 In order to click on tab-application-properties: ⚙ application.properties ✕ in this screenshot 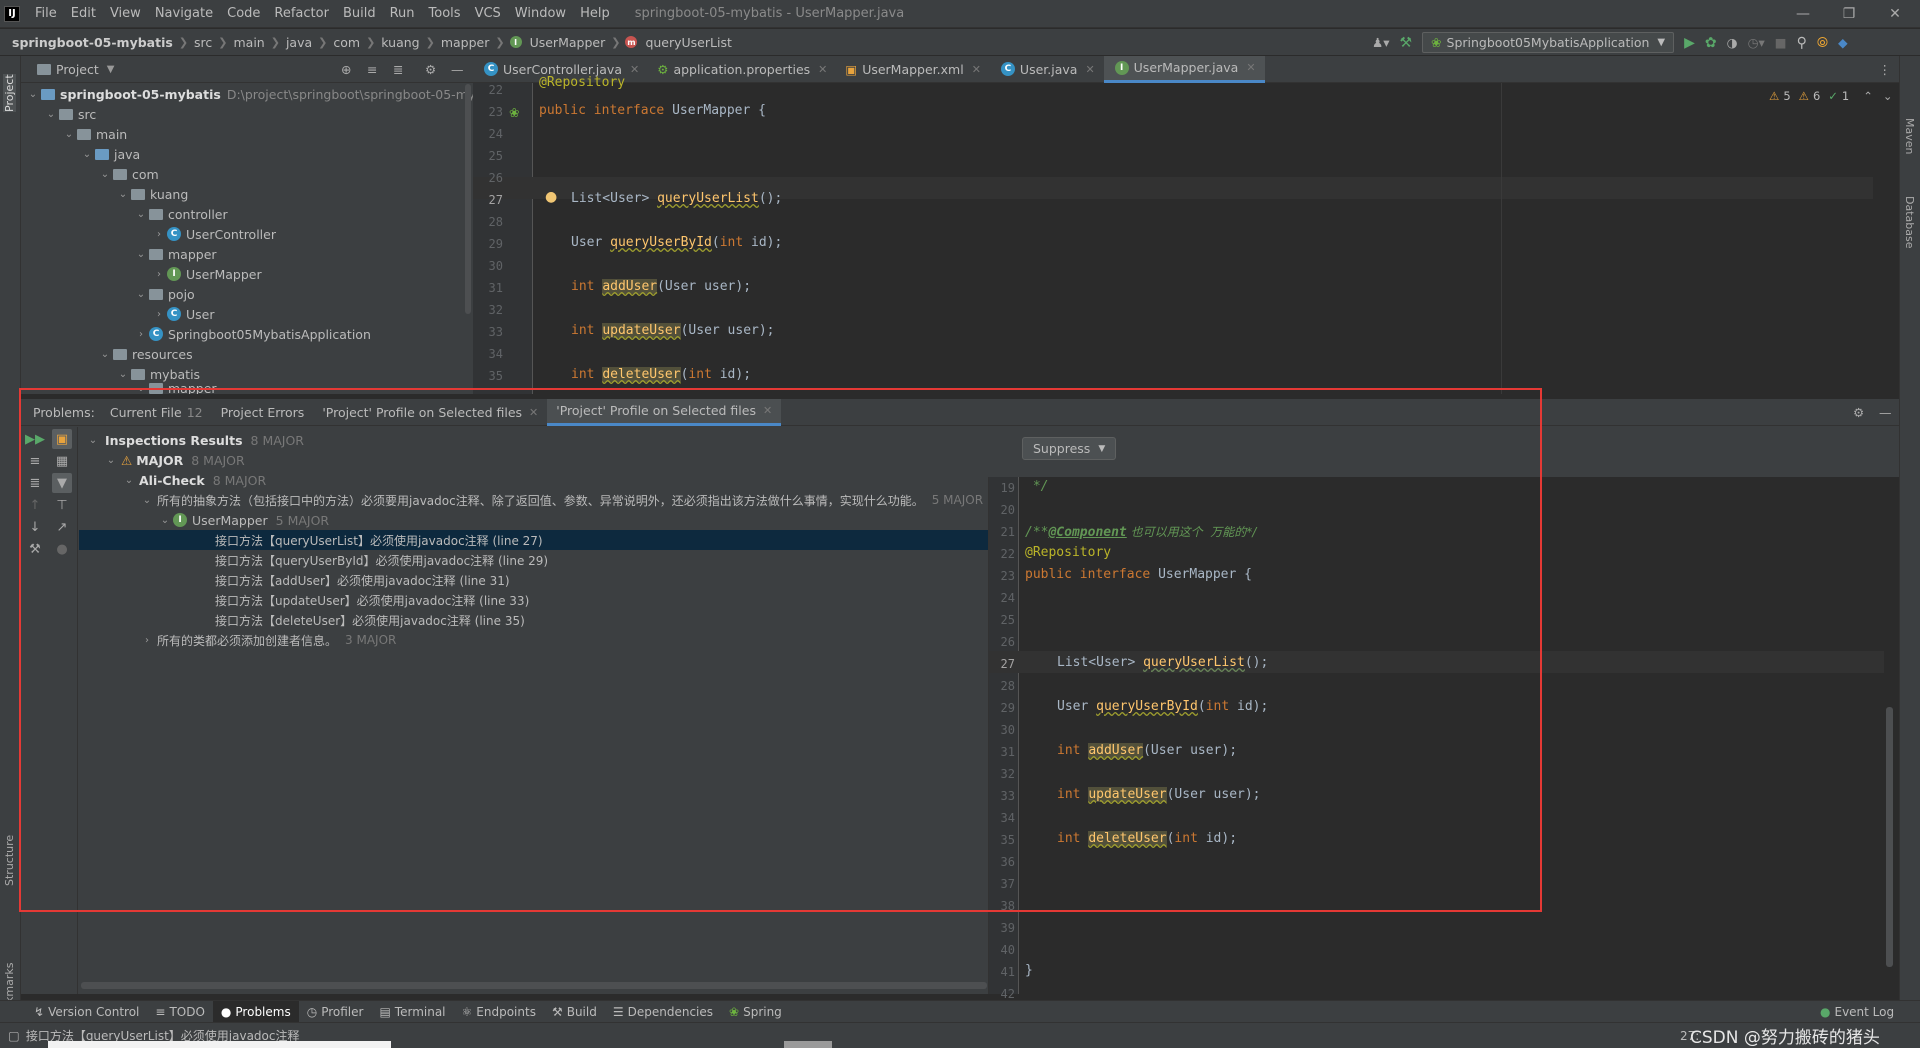, I will do `click(742, 69)`.